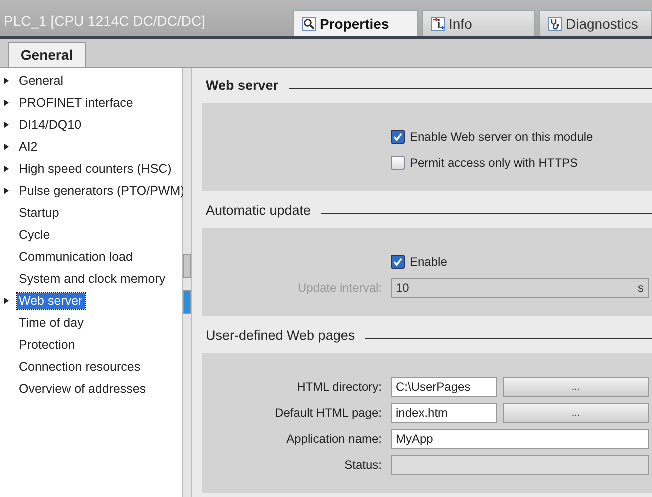 The height and width of the screenshot is (497, 652). What do you see at coordinates (641, 288) in the screenshot?
I see `unit-label: s` at bounding box center [641, 288].